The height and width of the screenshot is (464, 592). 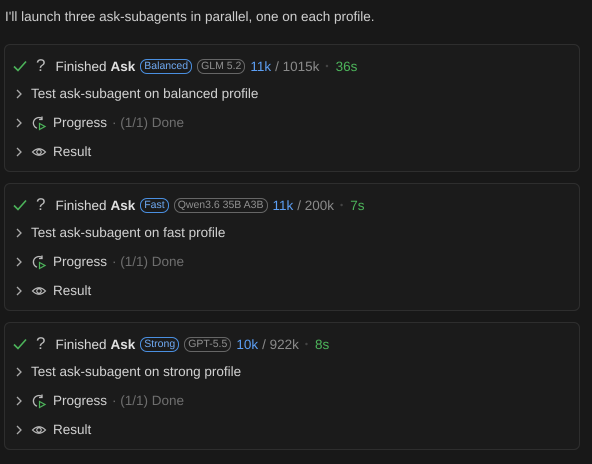 I want to click on row-label: Test ask-subagent on balanced profile, so click(x=144, y=93).